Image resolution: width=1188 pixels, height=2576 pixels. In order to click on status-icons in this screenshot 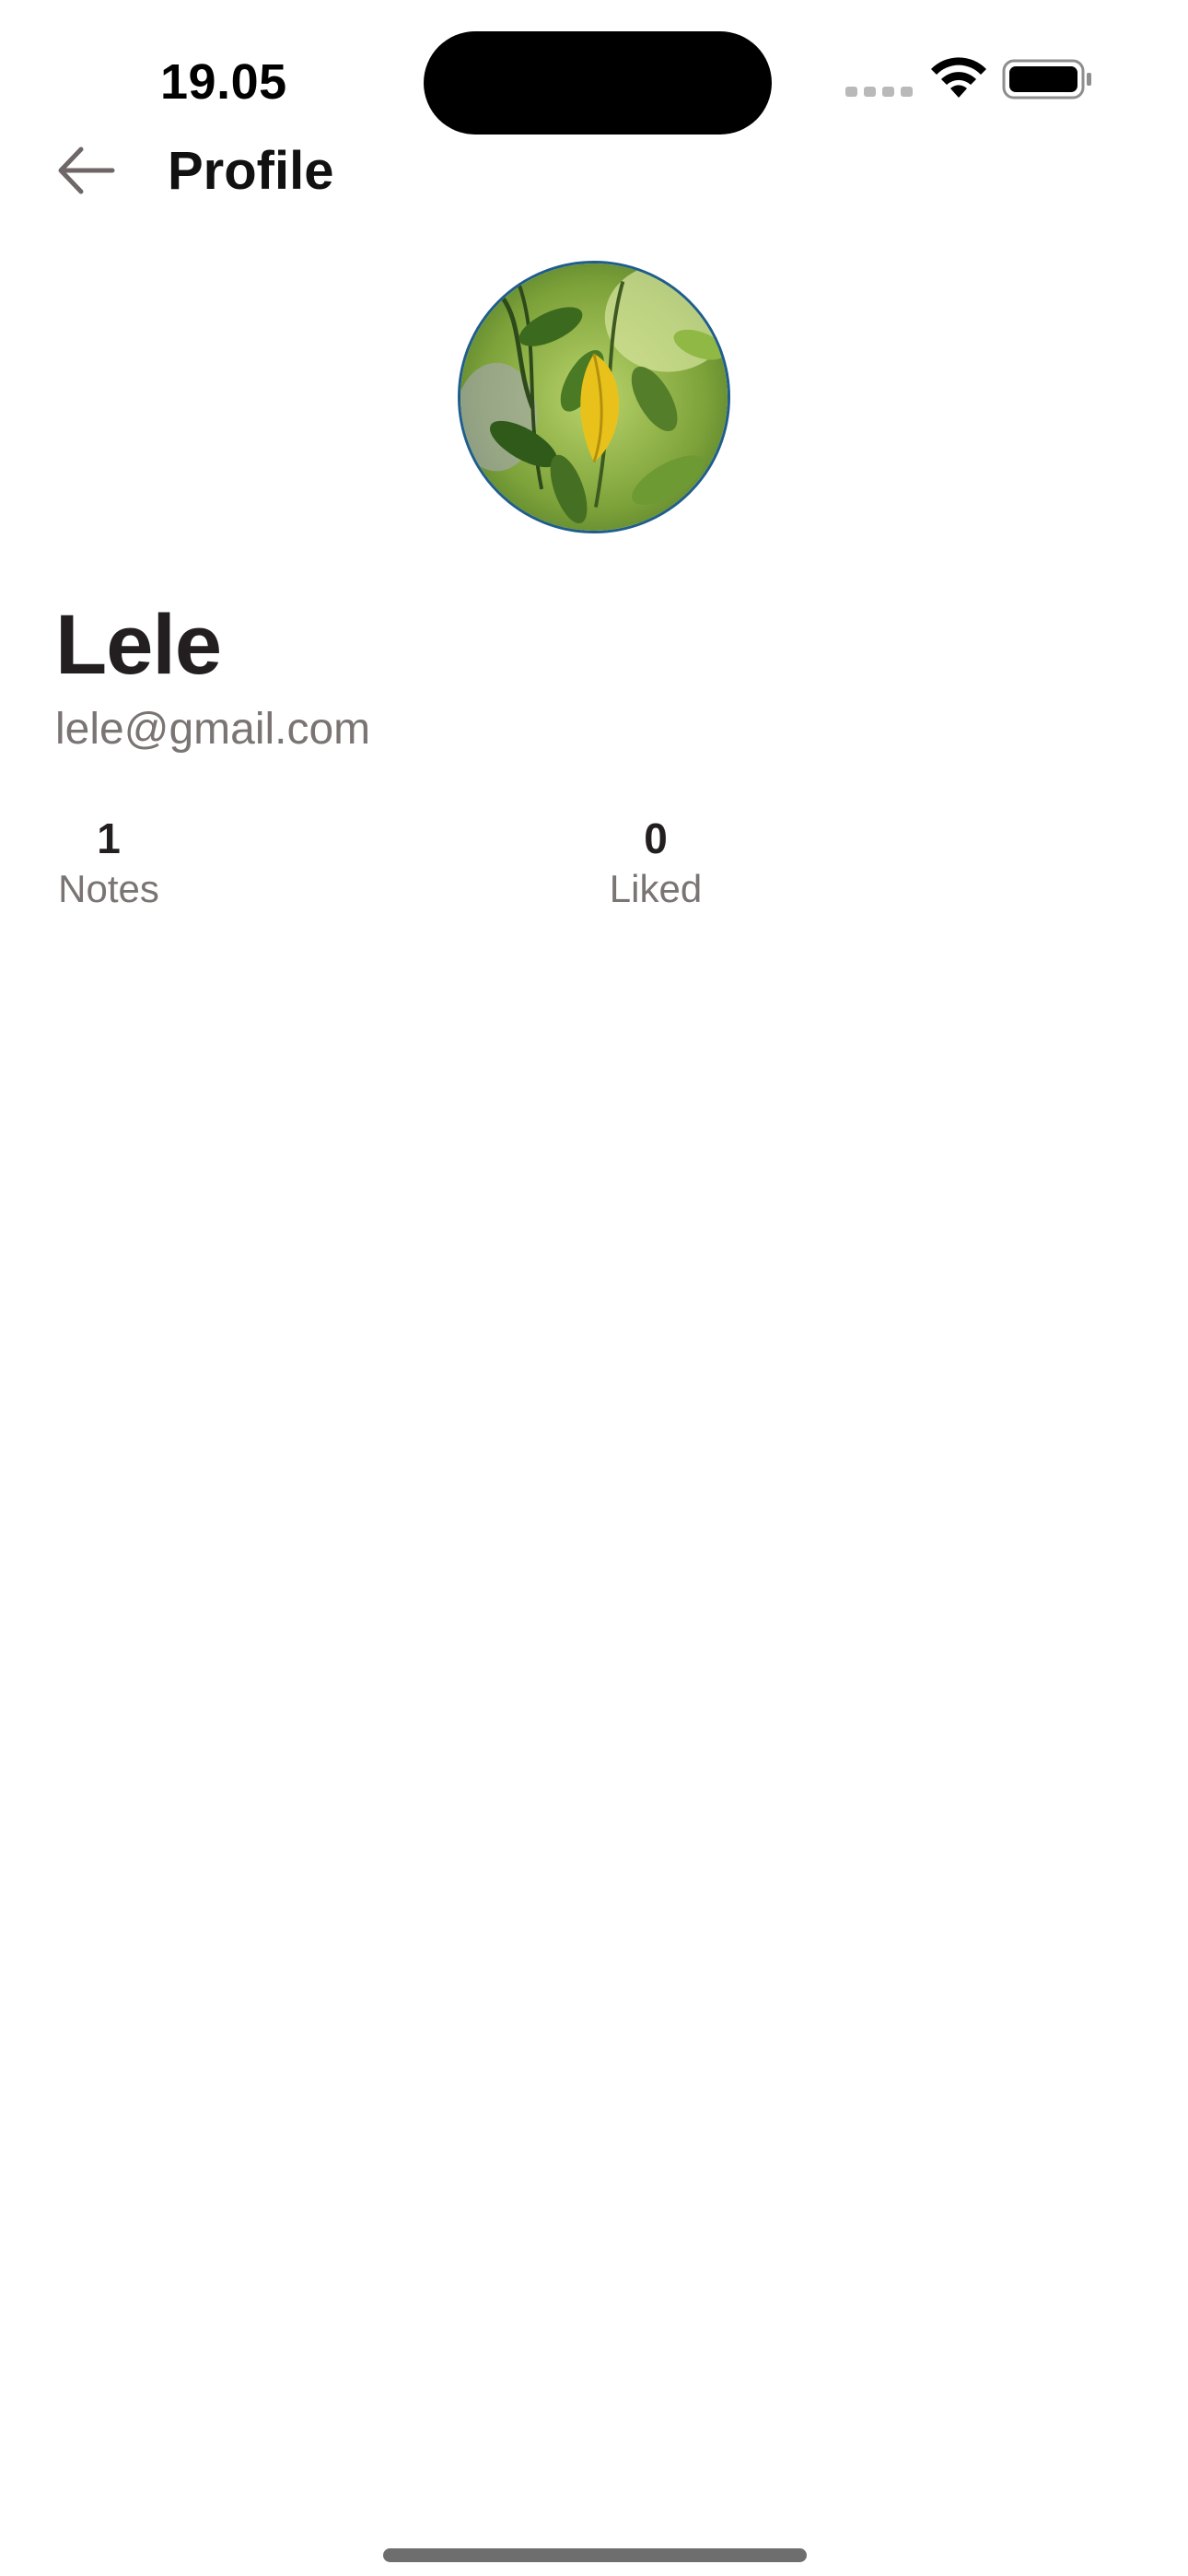, I will do `click(970, 78)`.